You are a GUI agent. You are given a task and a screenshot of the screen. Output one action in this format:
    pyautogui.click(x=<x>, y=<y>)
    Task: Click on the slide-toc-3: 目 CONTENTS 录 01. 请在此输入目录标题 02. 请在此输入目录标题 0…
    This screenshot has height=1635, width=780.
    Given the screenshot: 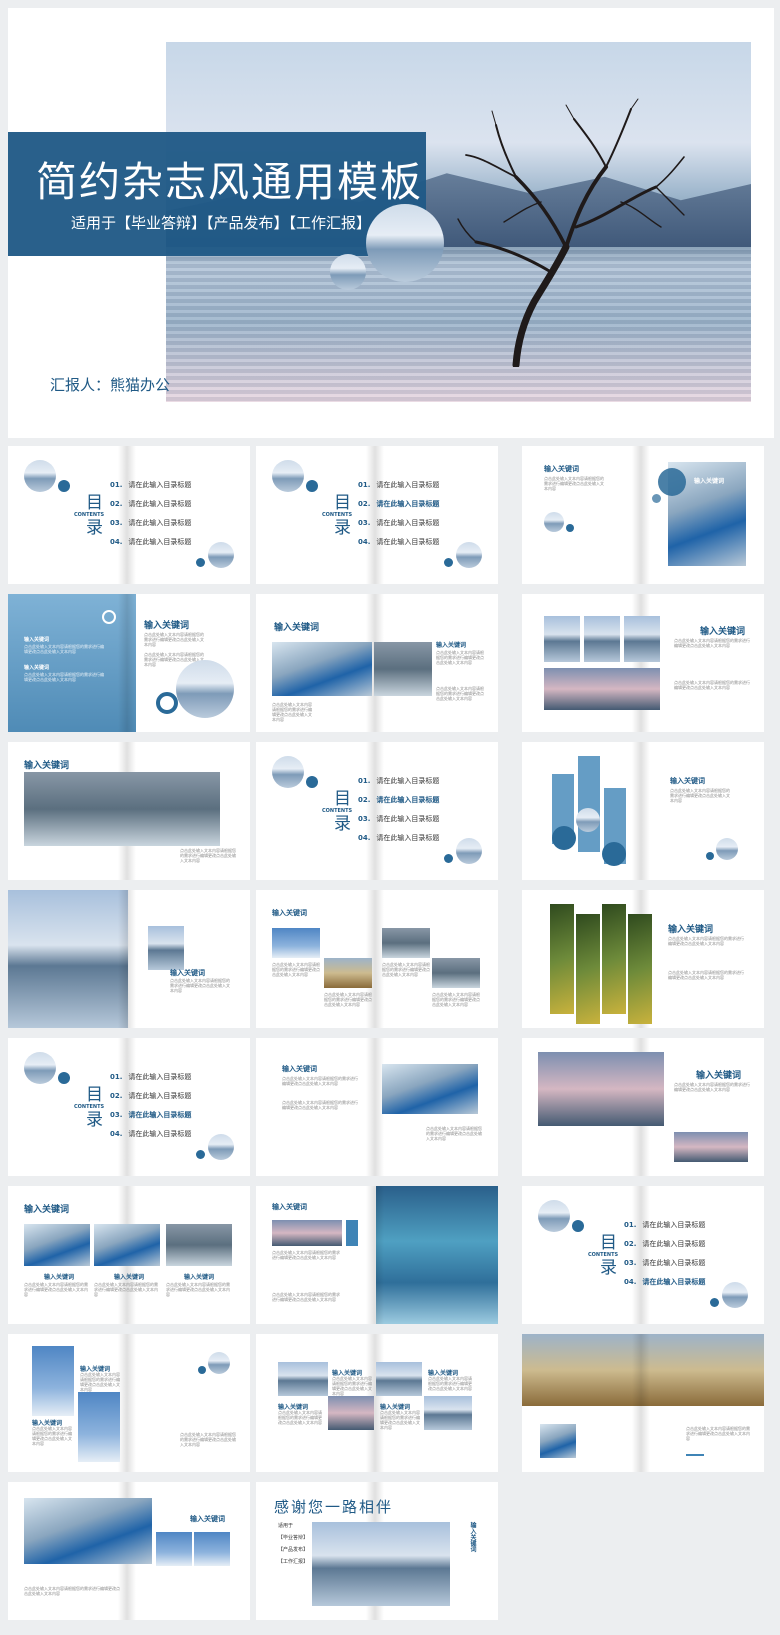 What is the action you would take?
    pyautogui.click(x=377, y=811)
    